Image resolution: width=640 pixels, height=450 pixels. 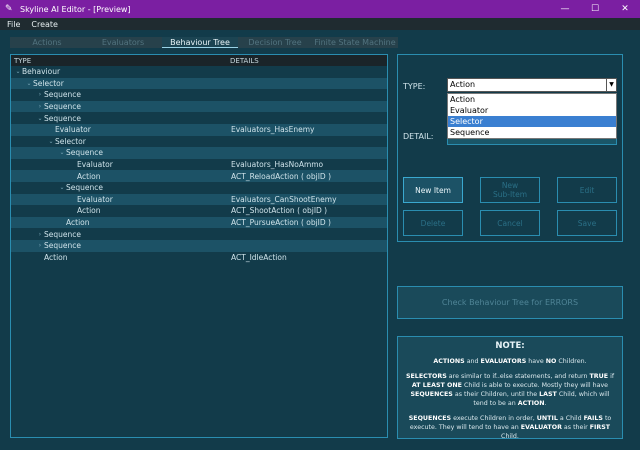 What do you see at coordinates (625, 9) in the screenshot?
I see `close-button: ✕` at bounding box center [625, 9].